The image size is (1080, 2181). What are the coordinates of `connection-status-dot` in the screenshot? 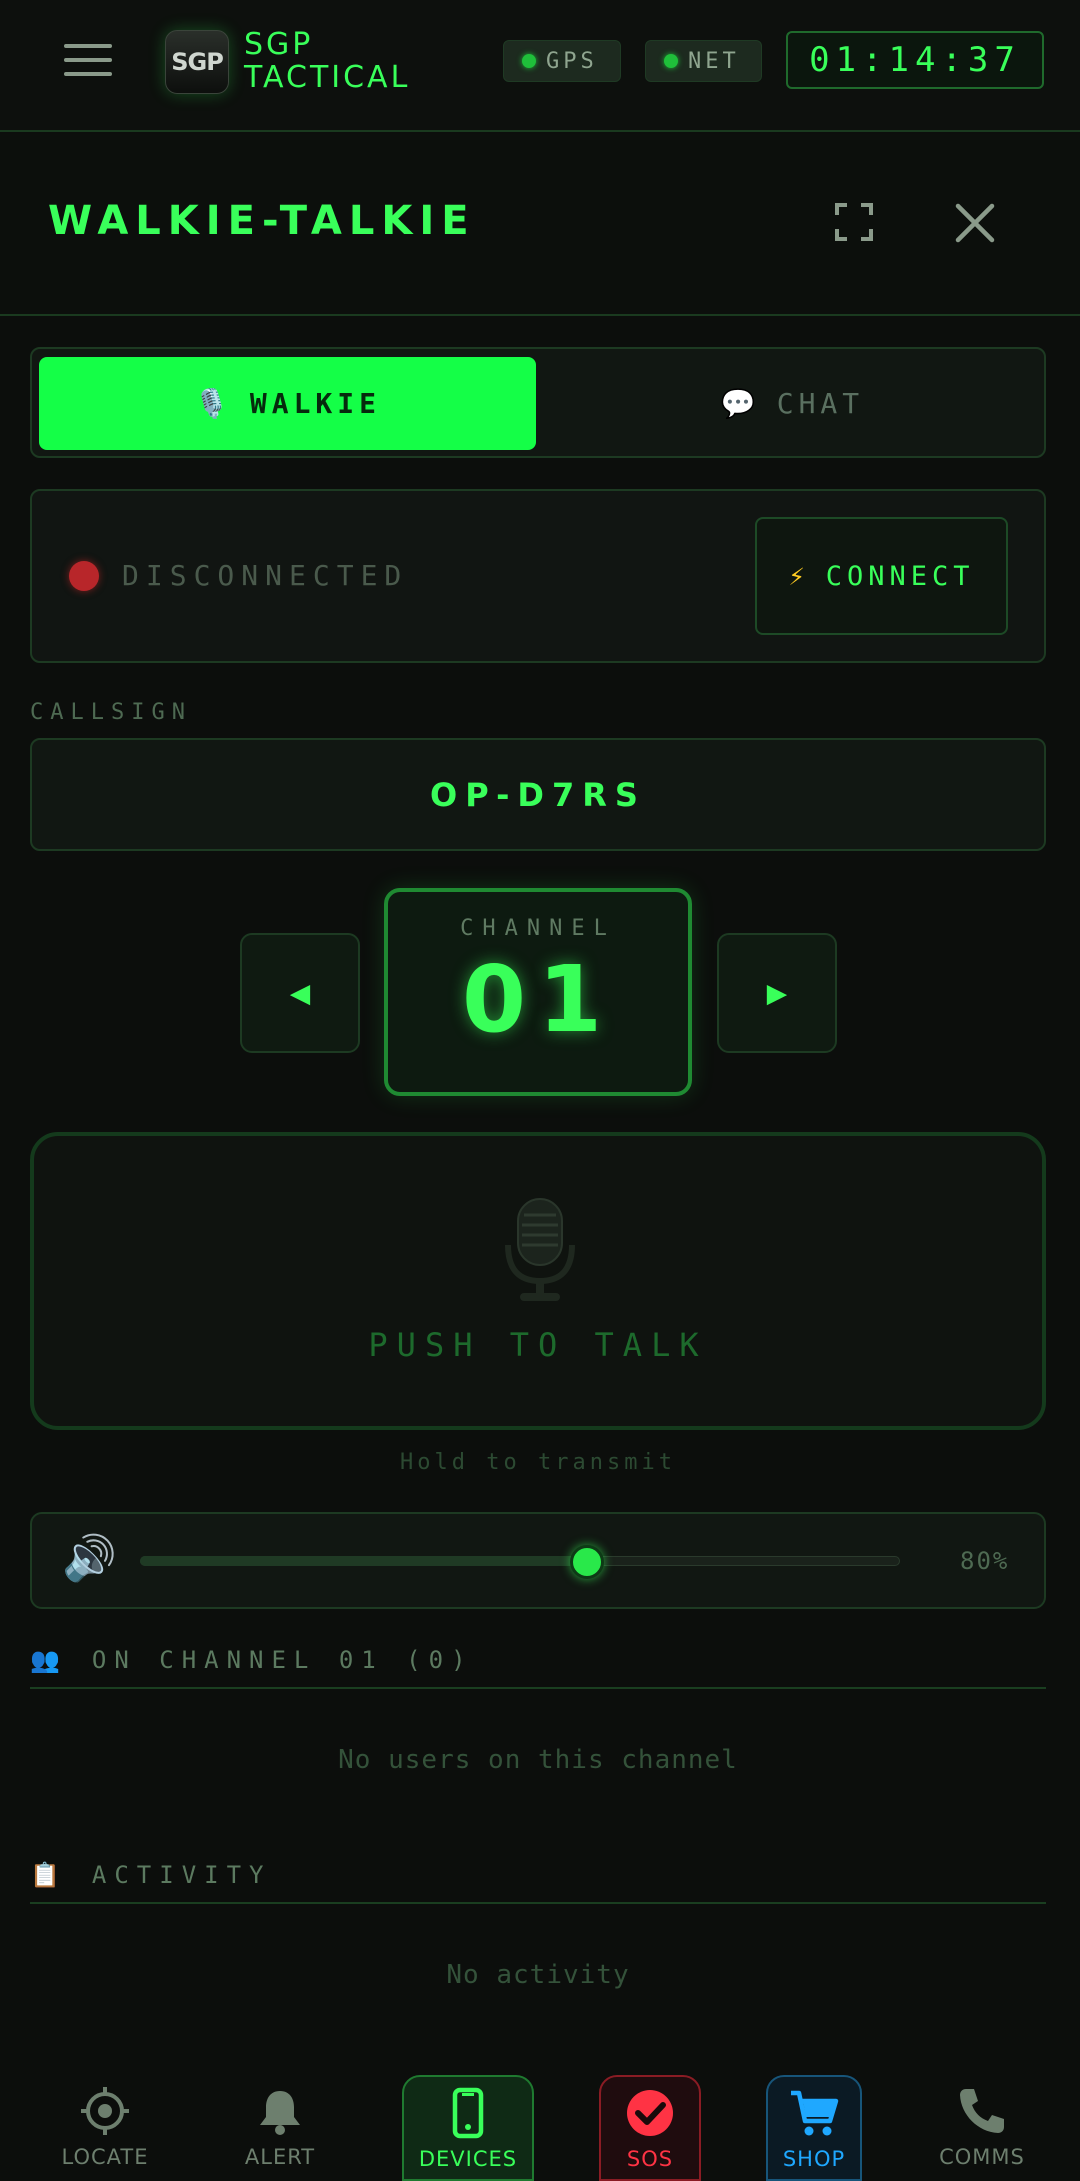 It's located at (84, 576).